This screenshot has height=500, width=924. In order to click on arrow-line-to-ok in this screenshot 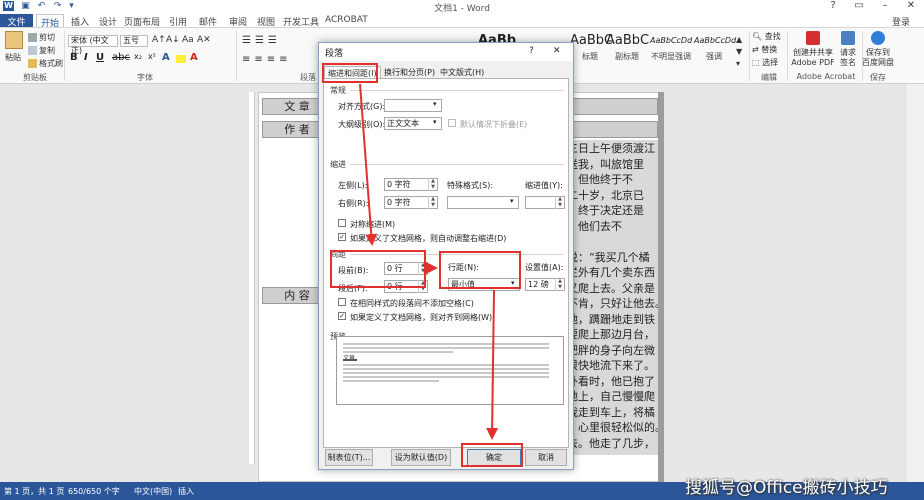, I will do `click(492, 364)`.